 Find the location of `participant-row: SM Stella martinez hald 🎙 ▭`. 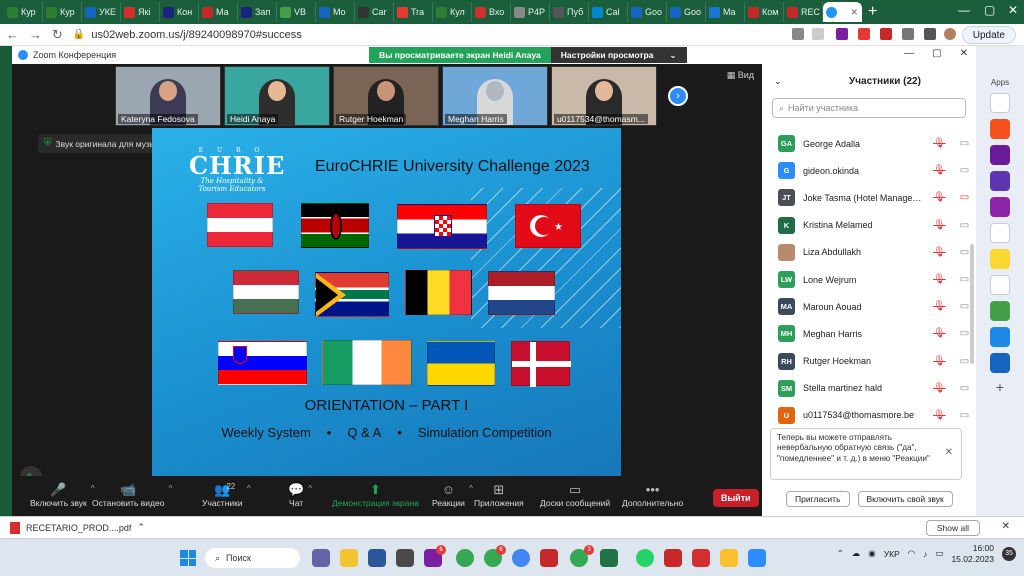

participant-row: SM Stella martinez hald 🎙 ▭ is located at coordinates (869, 388).